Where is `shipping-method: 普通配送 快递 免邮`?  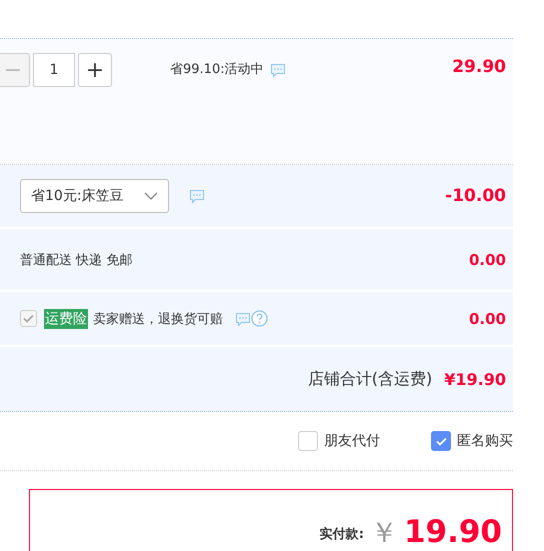 shipping-method: 普通配送 快递 免邮 is located at coordinates (76, 260).